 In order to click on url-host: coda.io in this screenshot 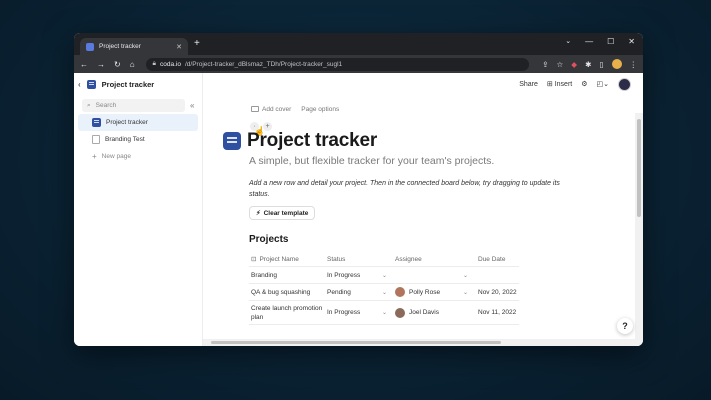, I will do `click(170, 64)`.